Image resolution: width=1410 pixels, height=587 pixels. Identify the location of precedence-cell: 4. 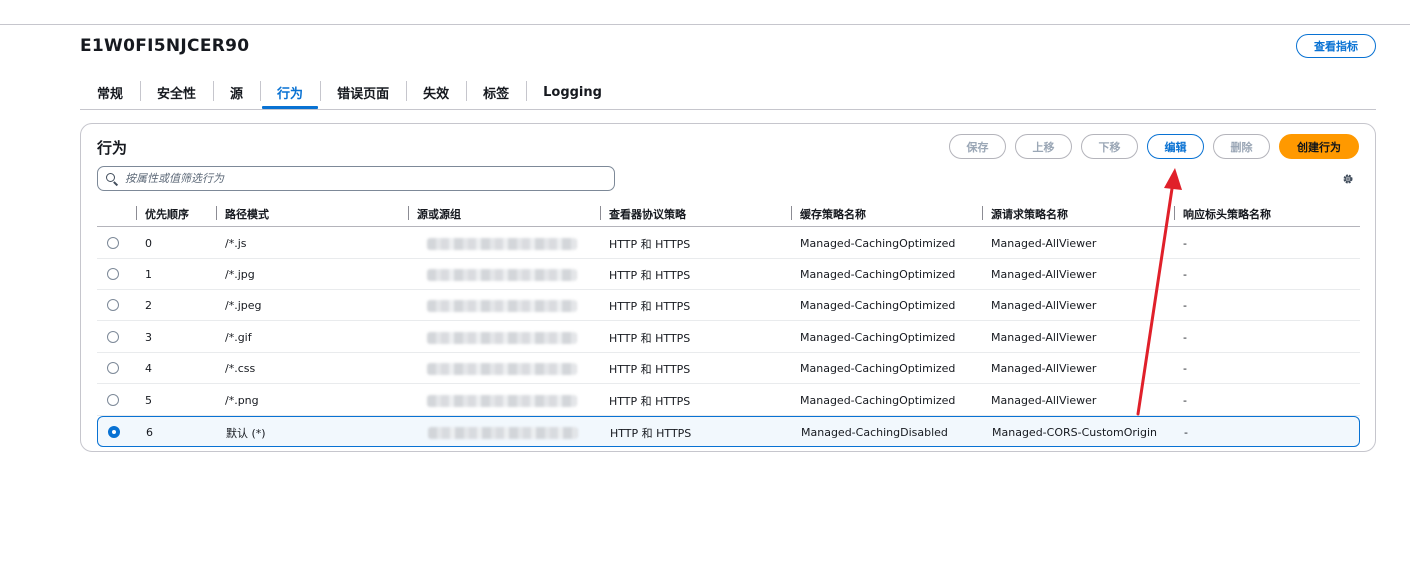
(148, 368).